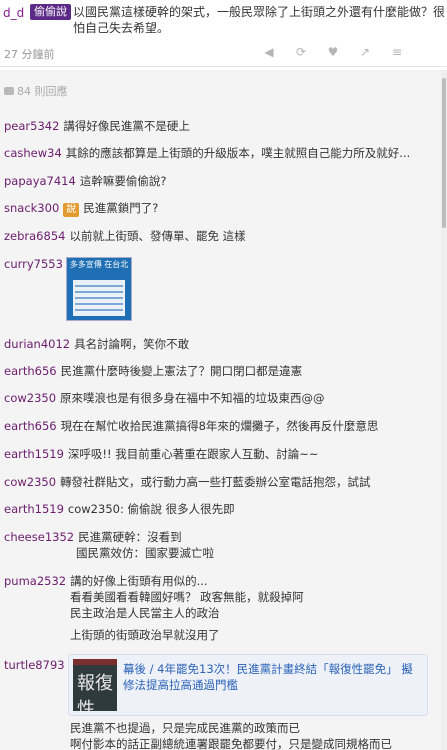 This screenshot has height=750, width=447. What do you see at coordinates (273, 677) in the screenshot?
I see `link-title: 幕後 / 4年罷免13次！民進黨計畫終結「報復性罷免」 擬修法提高拉高通過門檻` at bounding box center [273, 677].